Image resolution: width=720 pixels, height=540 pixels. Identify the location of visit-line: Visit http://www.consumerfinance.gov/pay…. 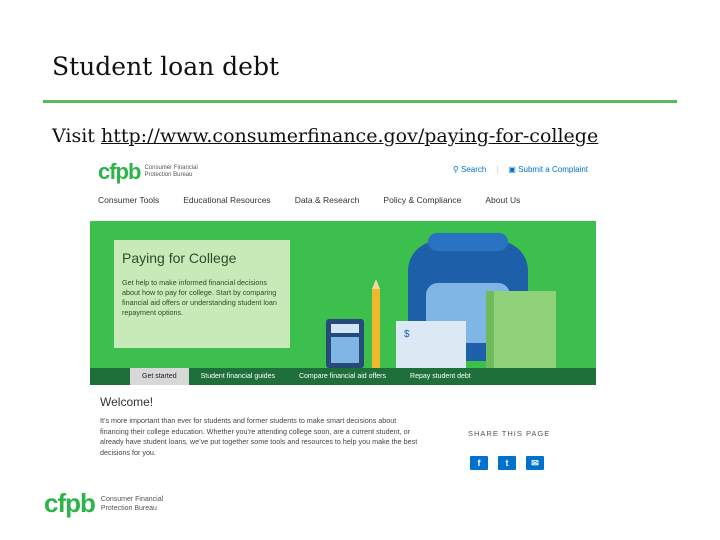
(325, 136).